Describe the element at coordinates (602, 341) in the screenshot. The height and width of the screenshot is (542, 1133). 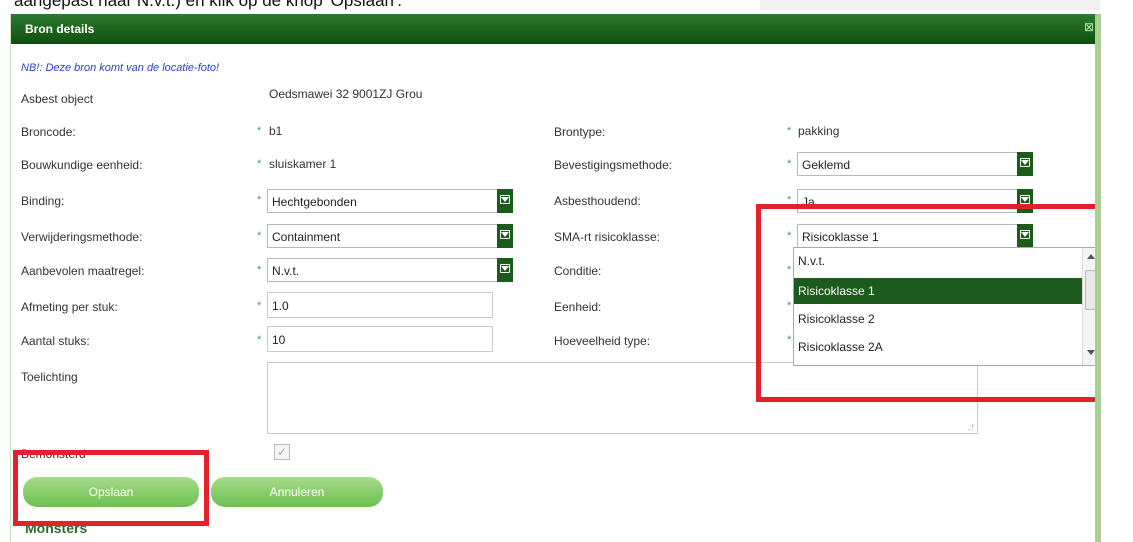
I see `hoeveelheid-type-label: Hoeveelheid type:` at that location.